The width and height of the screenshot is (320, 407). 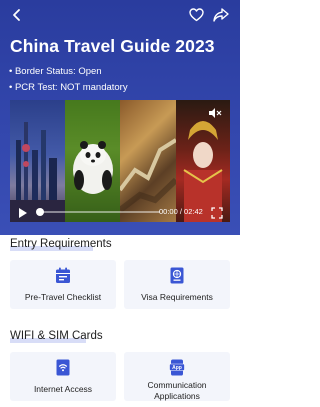 What do you see at coordinates (68, 87) in the screenshot?
I see `pcr-test-text: • PCR Test: NOT mandatory` at bounding box center [68, 87].